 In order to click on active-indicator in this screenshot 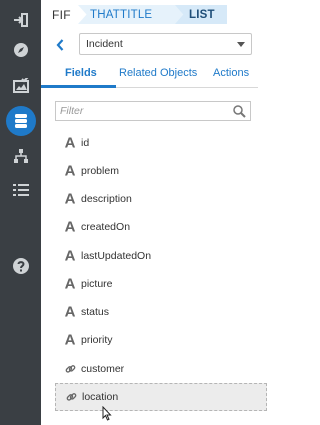, I will do `click(20, 121)`.